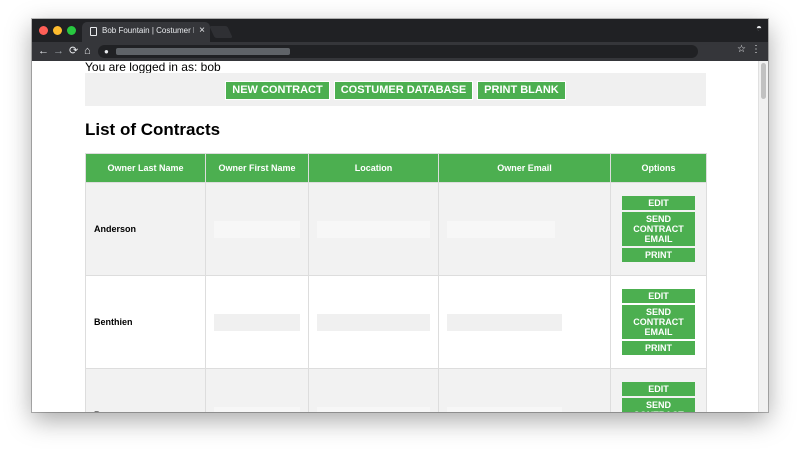 The image size is (800, 459). What do you see at coordinates (71, 30) in the screenshot?
I see `maximize-window-button` at bounding box center [71, 30].